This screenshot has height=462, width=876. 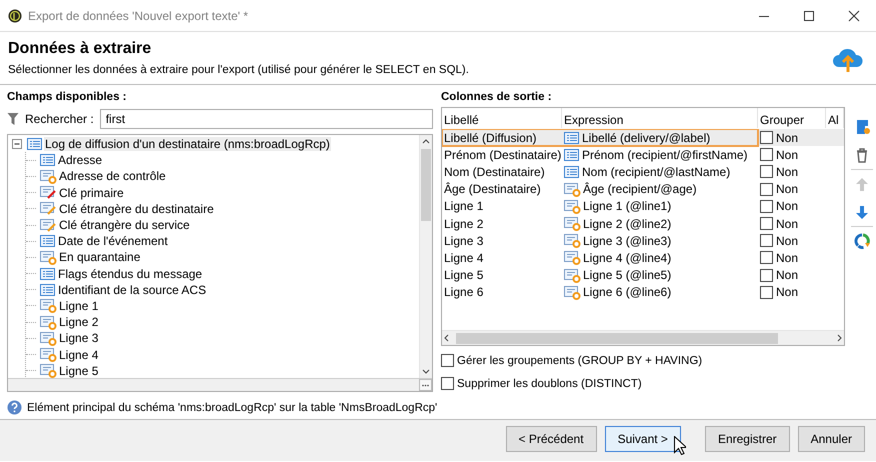 I want to click on delete-icon, so click(x=862, y=155).